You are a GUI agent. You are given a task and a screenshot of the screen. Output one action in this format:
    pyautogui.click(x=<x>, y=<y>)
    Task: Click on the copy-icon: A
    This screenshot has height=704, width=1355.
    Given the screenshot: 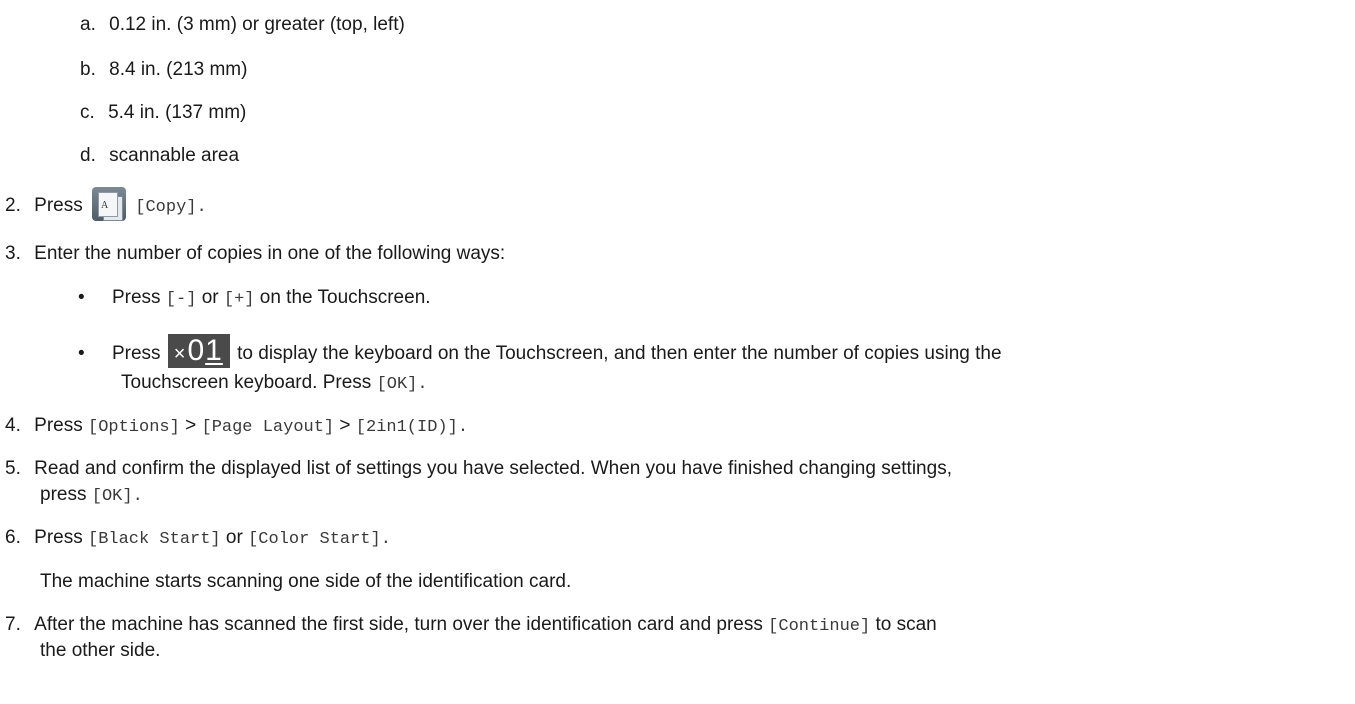 What is the action you would take?
    pyautogui.click(x=109, y=204)
    